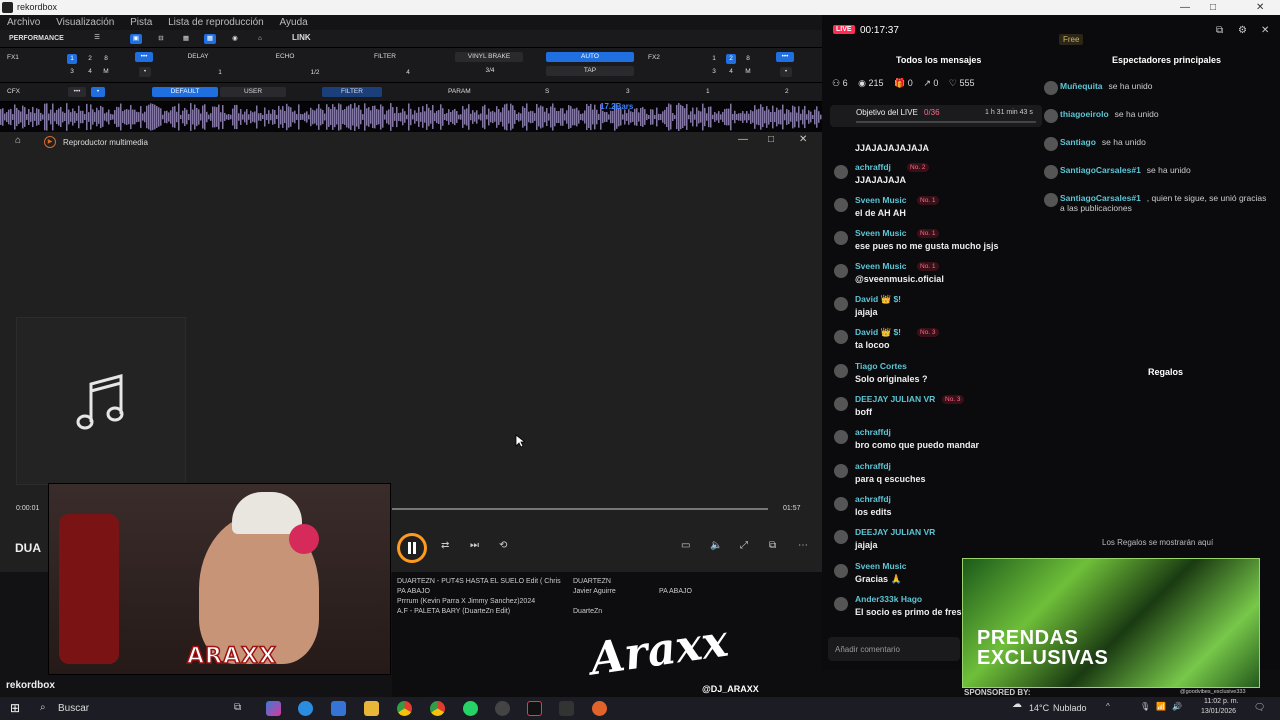 This screenshot has height=720, width=1280. I want to click on chrome-profile-icon, so click(437, 708).